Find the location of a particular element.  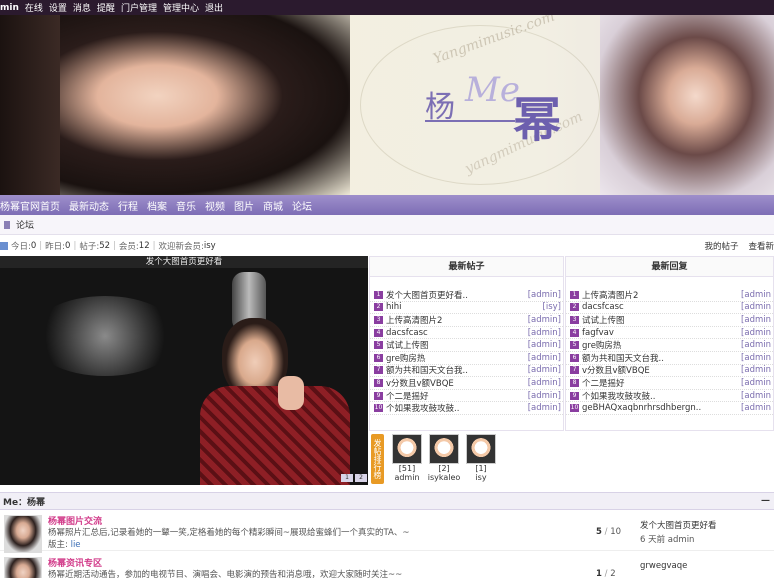

post-title: v分数且v额VBQE is located at coordinates (457, 383).